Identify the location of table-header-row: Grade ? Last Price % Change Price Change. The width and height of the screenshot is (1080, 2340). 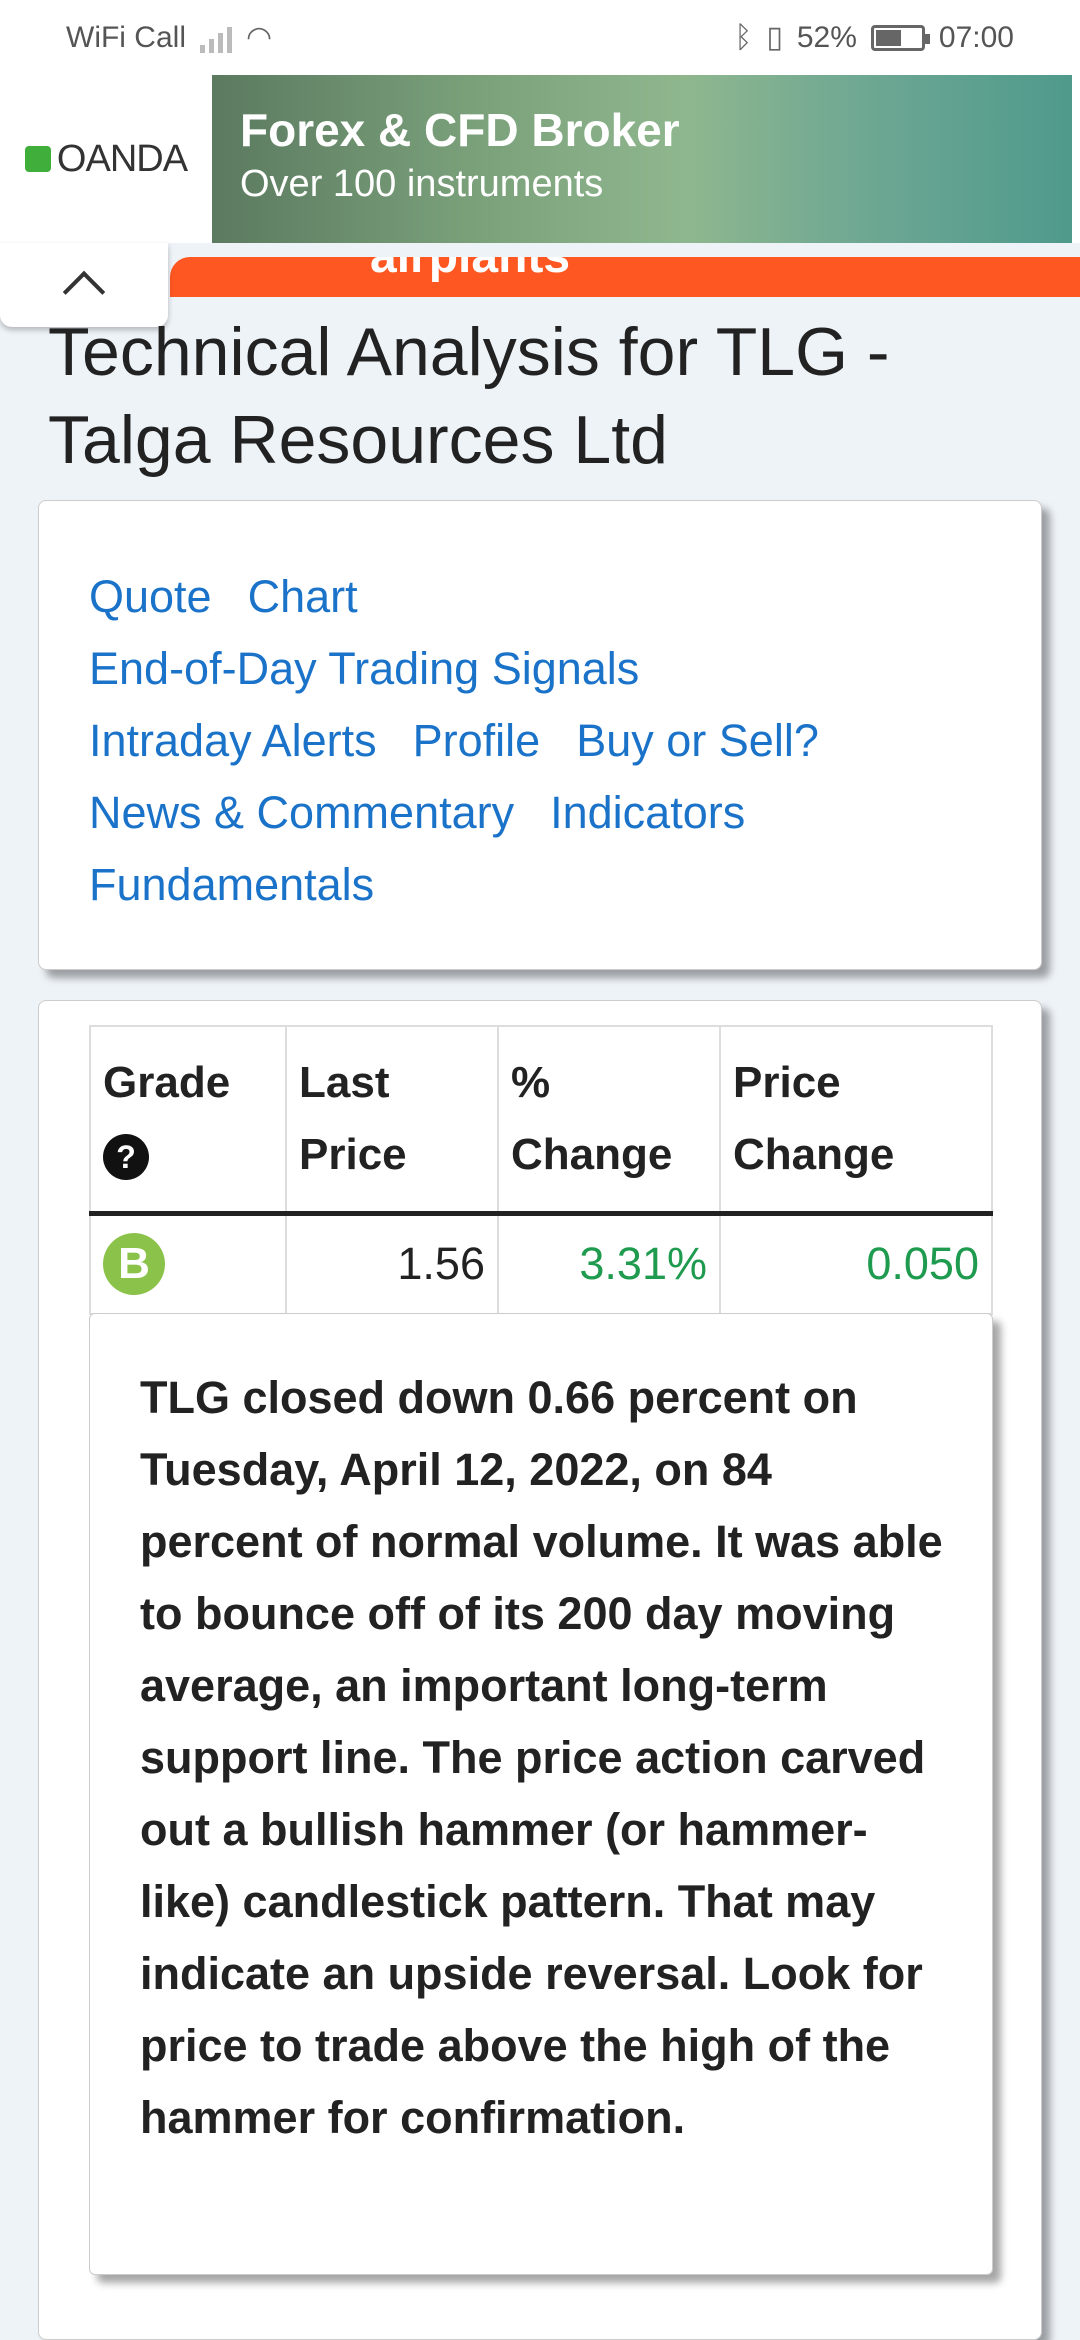
(541, 1120).